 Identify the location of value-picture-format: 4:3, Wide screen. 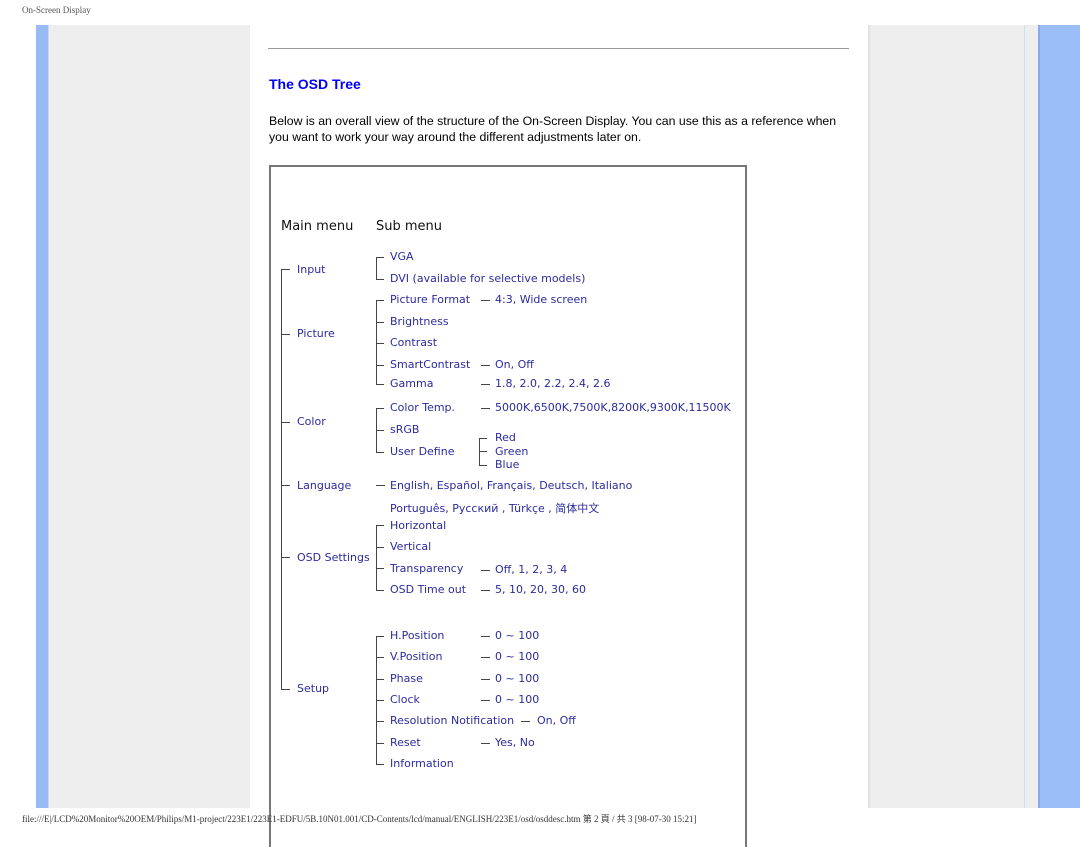
(541, 299).